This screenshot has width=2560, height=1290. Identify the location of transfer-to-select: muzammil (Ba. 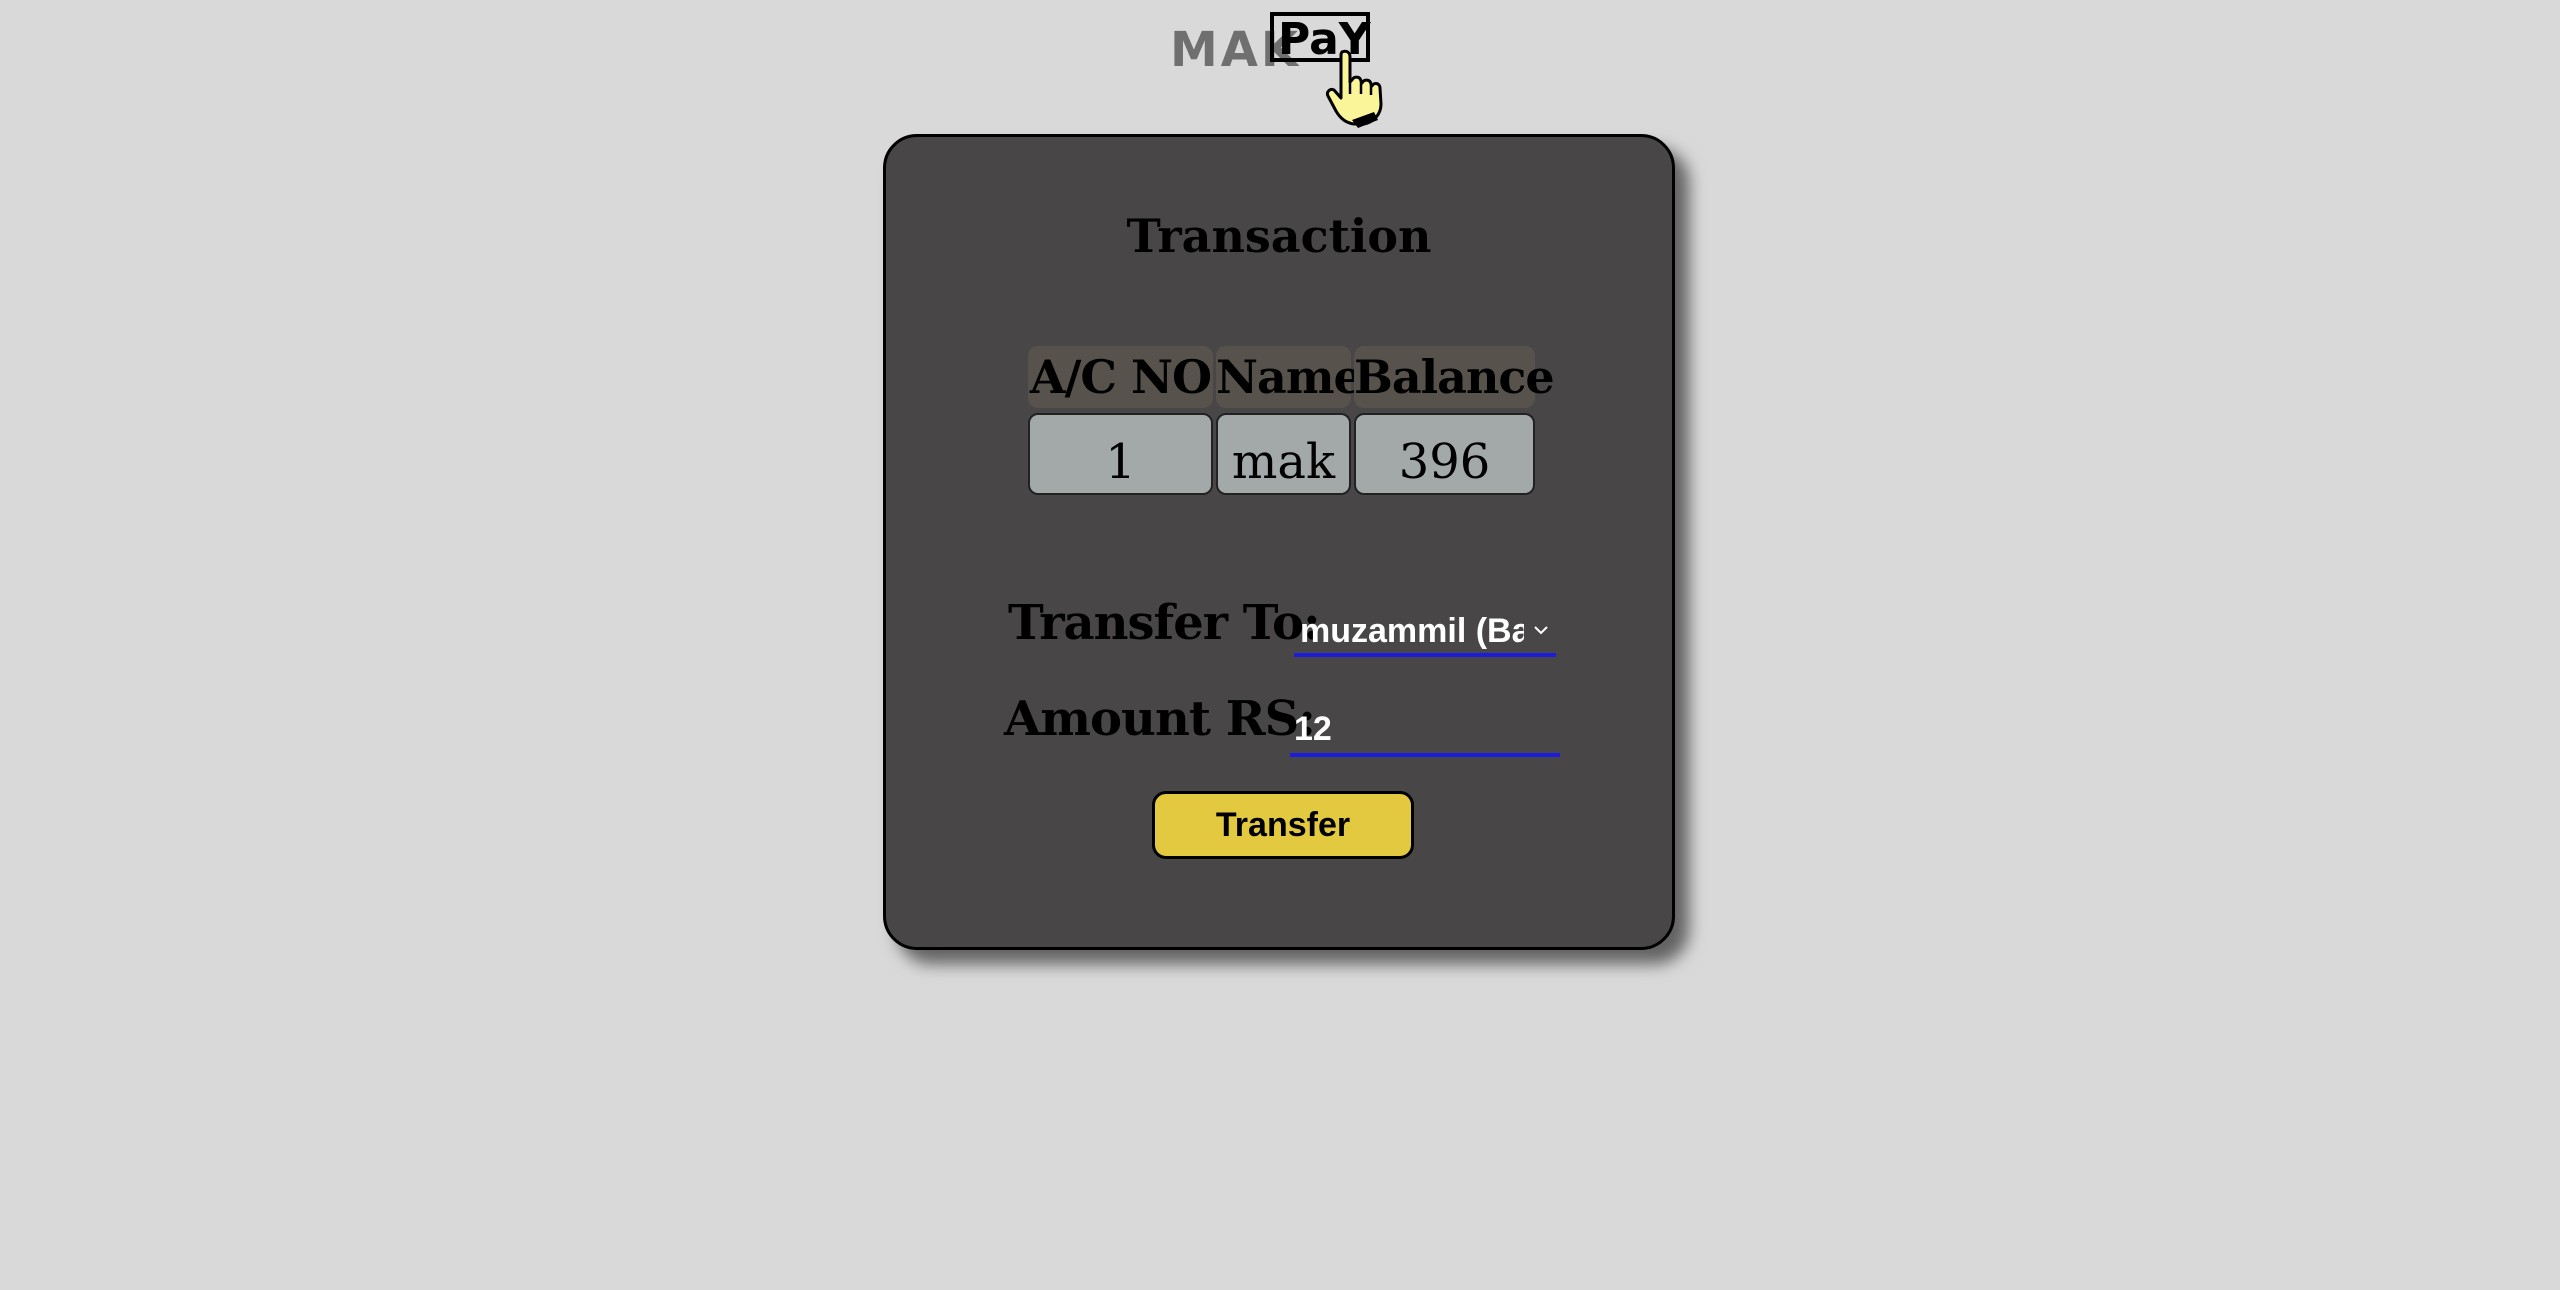
(1425, 632).